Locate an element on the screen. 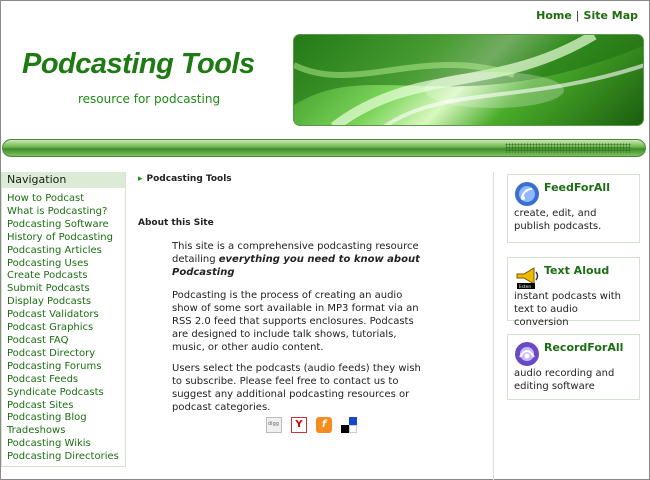 The height and width of the screenshot is (480, 650). digg-icon is located at coordinates (274, 425).